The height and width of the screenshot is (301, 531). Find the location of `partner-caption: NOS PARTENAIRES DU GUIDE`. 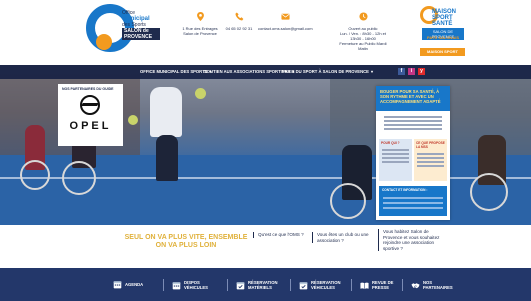

partner-caption: NOS PARTENAIRES DU GUIDE is located at coordinates (88, 89).